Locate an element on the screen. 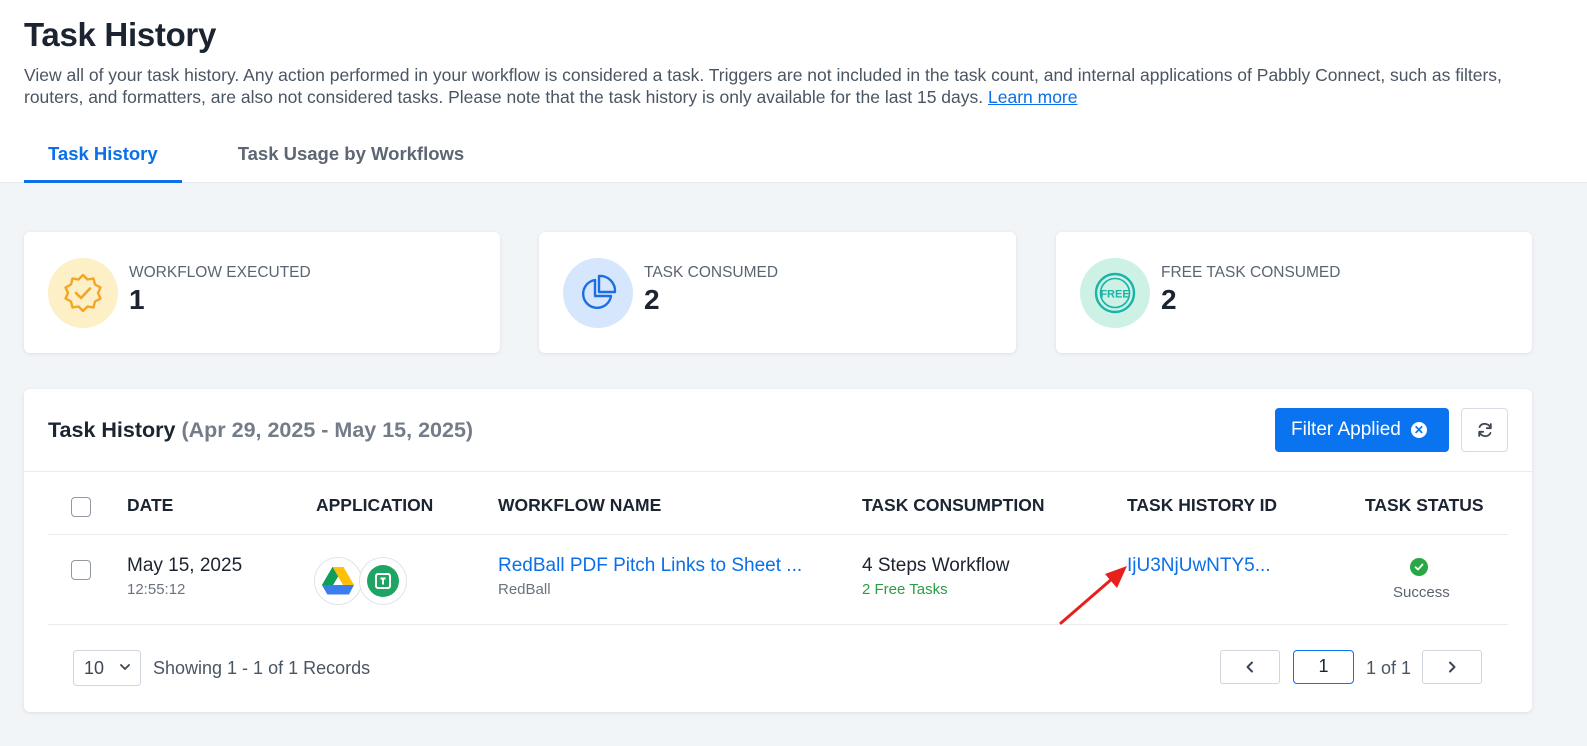 This screenshot has width=1587, height=746. date-range: (Apr 29, 2025 - May 15, 2025) is located at coordinates (327, 430).